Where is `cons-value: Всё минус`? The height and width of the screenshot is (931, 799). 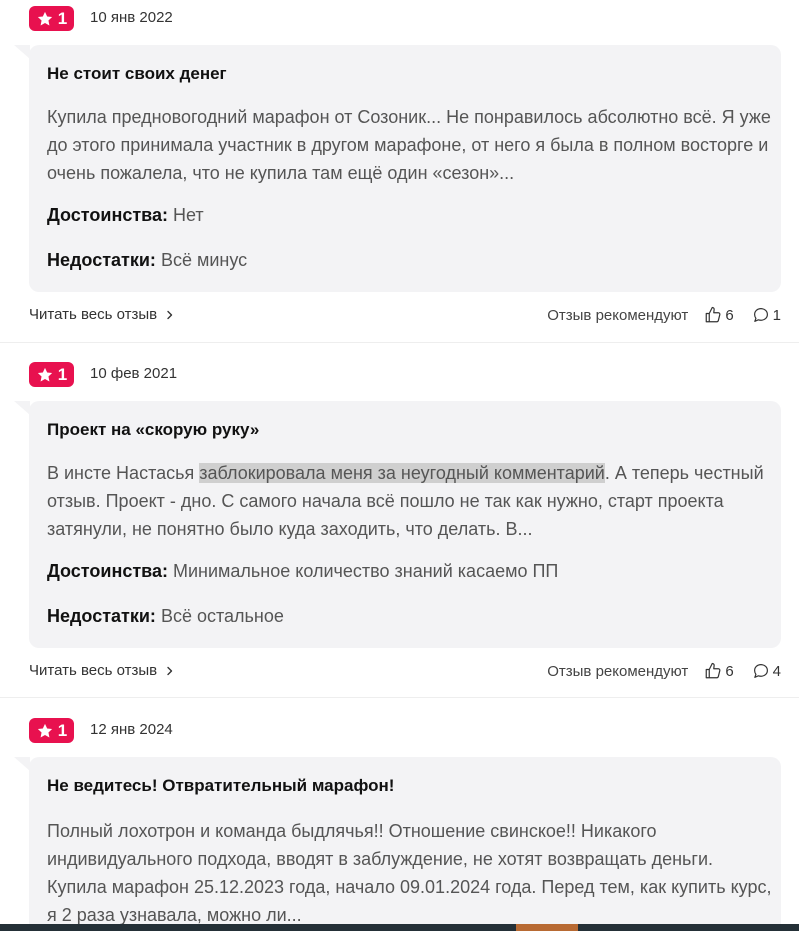 cons-value: Всё минус is located at coordinates (204, 260).